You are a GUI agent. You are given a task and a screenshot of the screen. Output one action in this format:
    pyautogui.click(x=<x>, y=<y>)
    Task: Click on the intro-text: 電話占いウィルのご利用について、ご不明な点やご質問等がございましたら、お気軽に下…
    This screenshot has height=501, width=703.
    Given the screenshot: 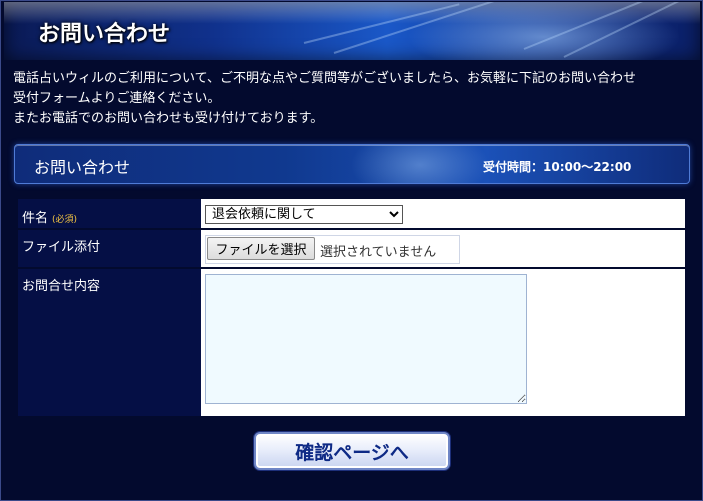 What is the action you would take?
    pyautogui.click(x=353, y=99)
    